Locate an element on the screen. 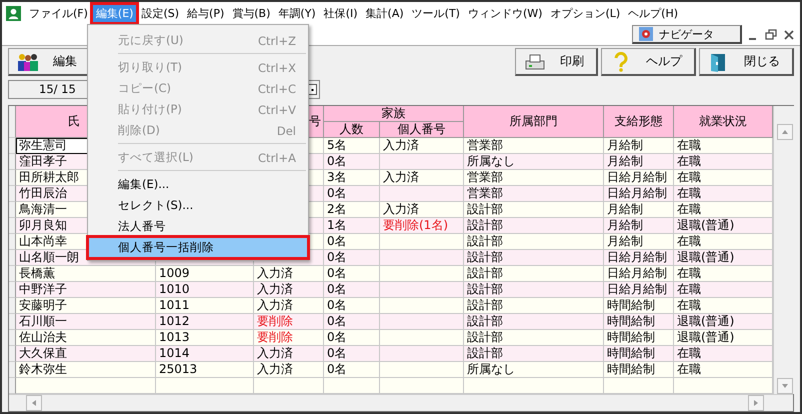 The image size is (802, 414). toolbar-button: 印刷 is located at coordinates (556, 62).